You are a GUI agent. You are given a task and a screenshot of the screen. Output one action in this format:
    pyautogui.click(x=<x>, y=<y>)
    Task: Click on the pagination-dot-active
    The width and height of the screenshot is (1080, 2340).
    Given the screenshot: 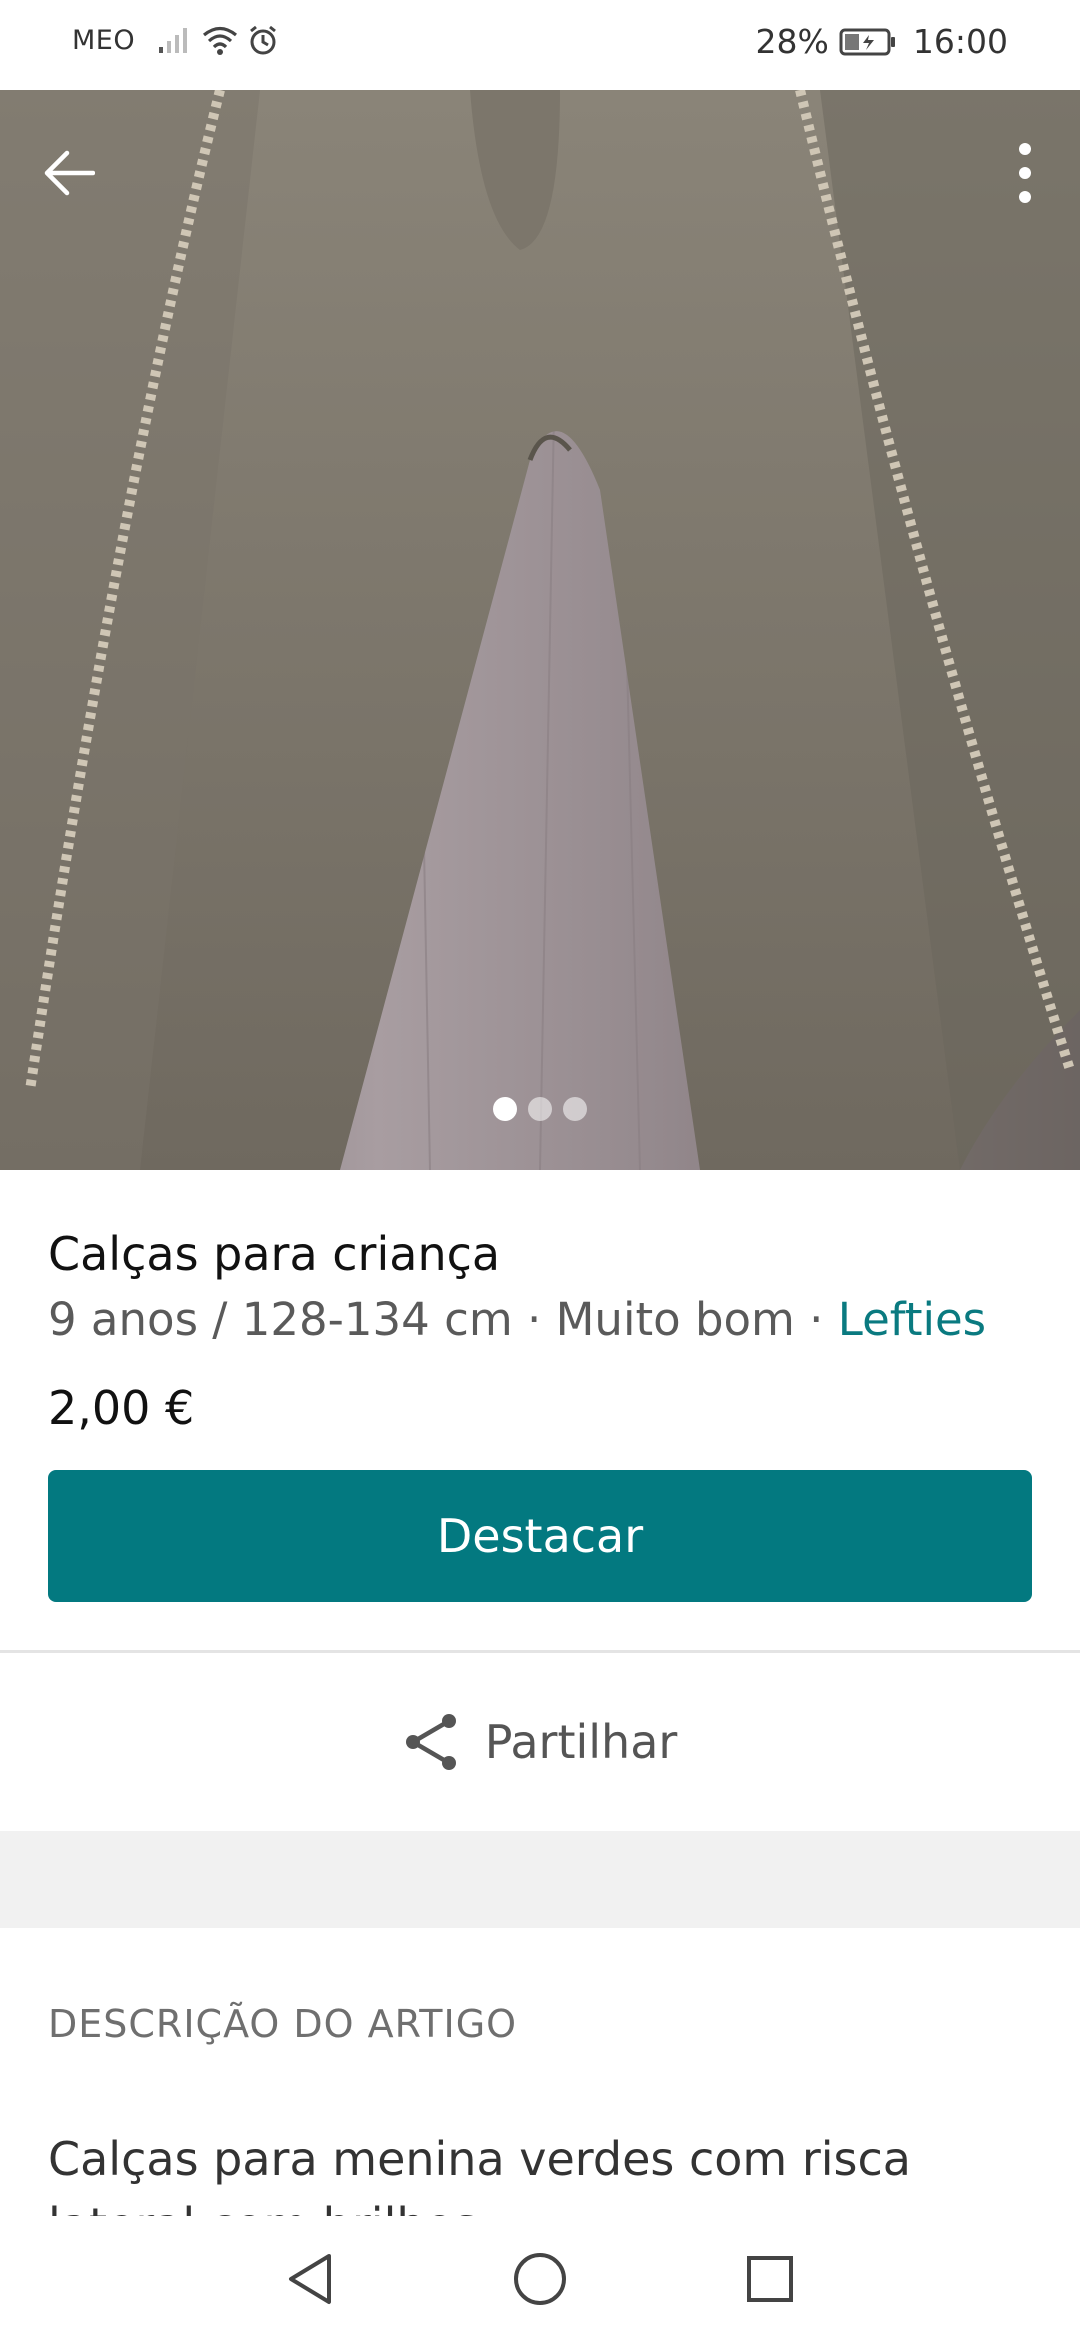 What is the action you would take?
    pyautogui.click(x=505, y=1109)
    